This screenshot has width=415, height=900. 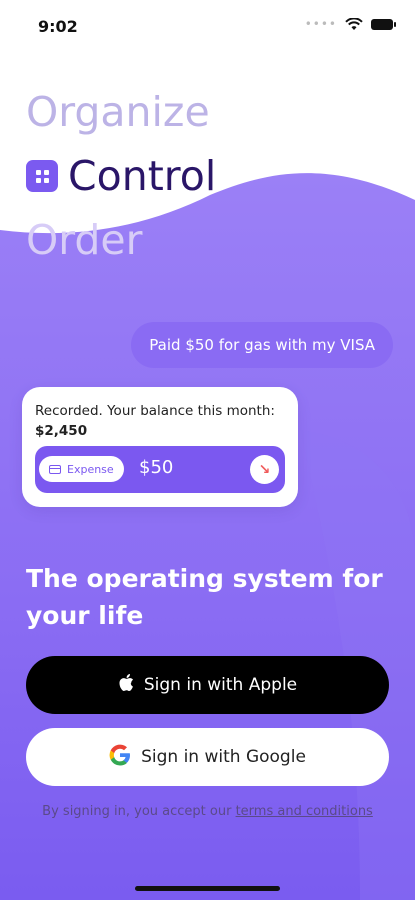 I want to click on sign-in-google-label: Sign in with Google, so click(x=223, y=757).